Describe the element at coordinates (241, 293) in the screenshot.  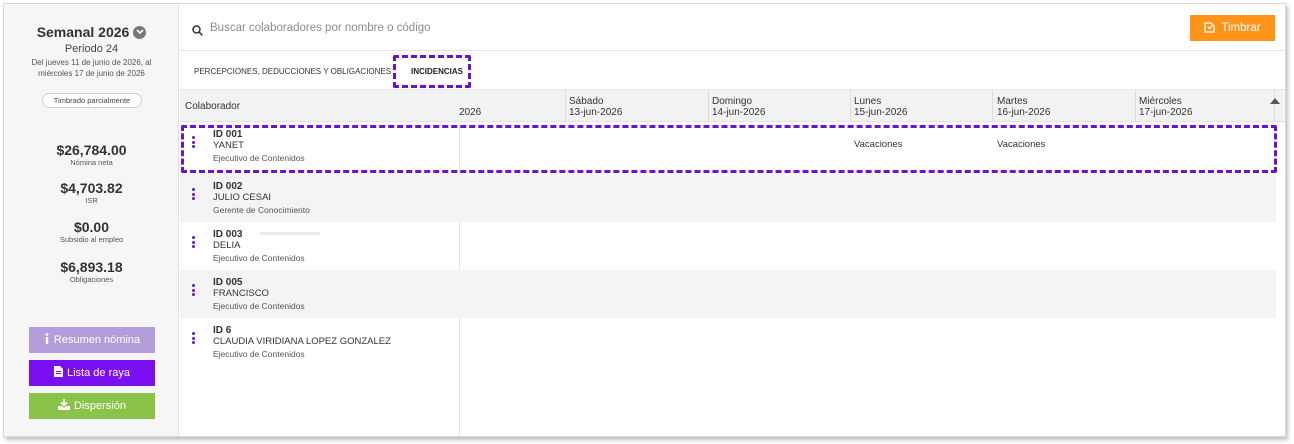
I see `employee-name: FRANCISCO` at that location.